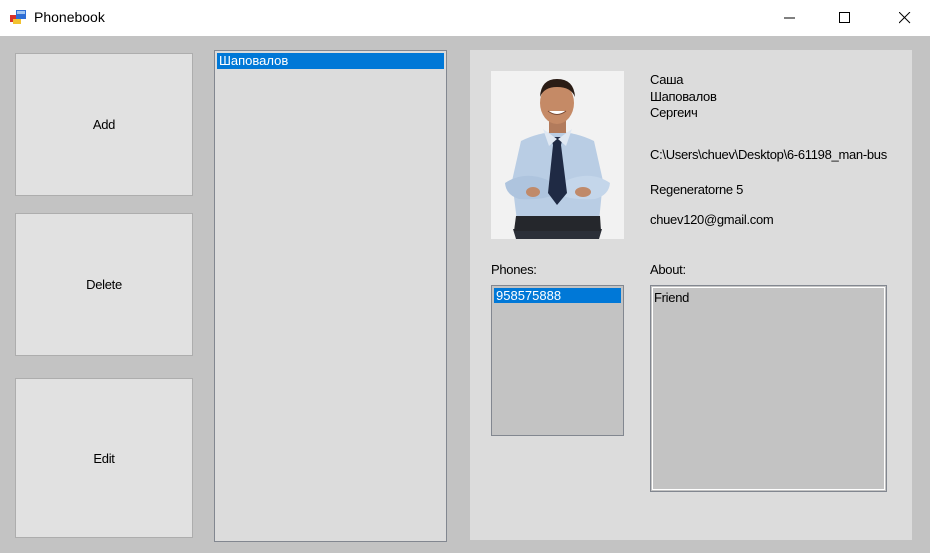 This screenshot has width=930, height=553. What do you see at coordinates (330, 61) in the screenshot?
I see `contact-list-item: Шаповалов` at bounding box center [330, 61].